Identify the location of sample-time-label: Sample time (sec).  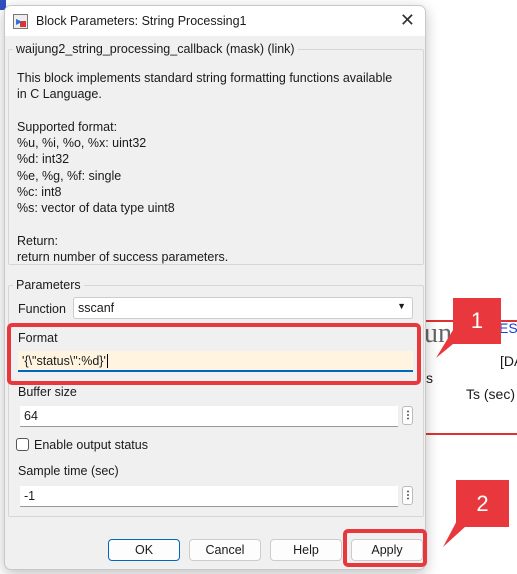
(68, 471).